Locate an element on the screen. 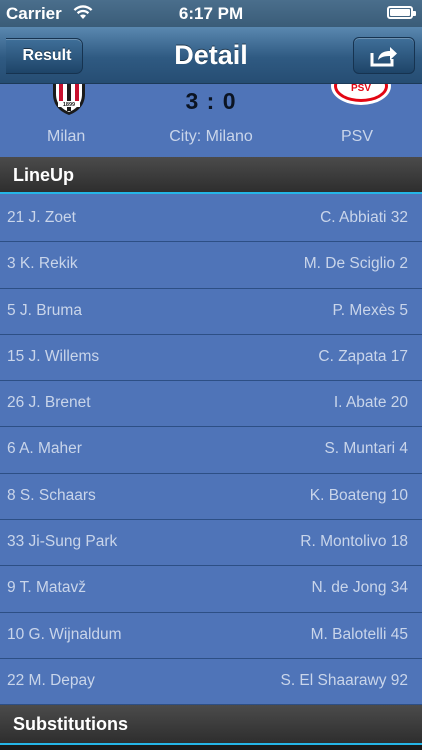 The image size is (422, 750). lineup-row: 6 A. Maher S. Muntari 4 is located at coordinates (211, 450).